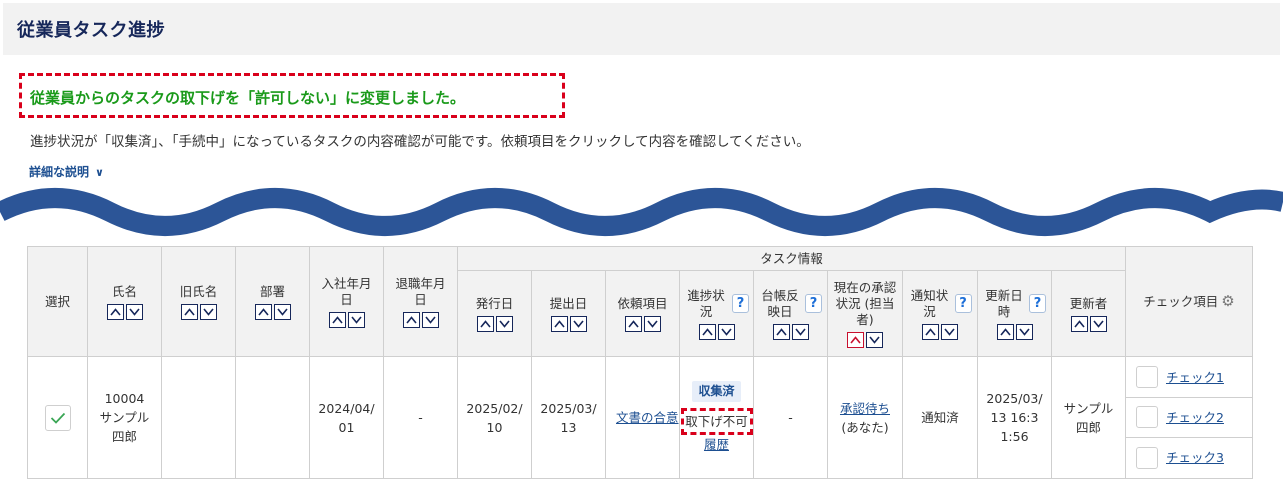  What do you see at coordinates (124, 398) in the screenshot?
I see `employee-id: 10004` at bounding box center [124, 398].